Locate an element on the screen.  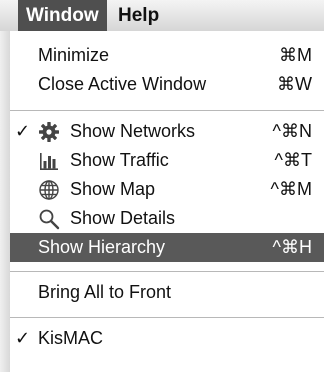
menu-item-shortcut: ⌘M is located at coordinates (295, 55).